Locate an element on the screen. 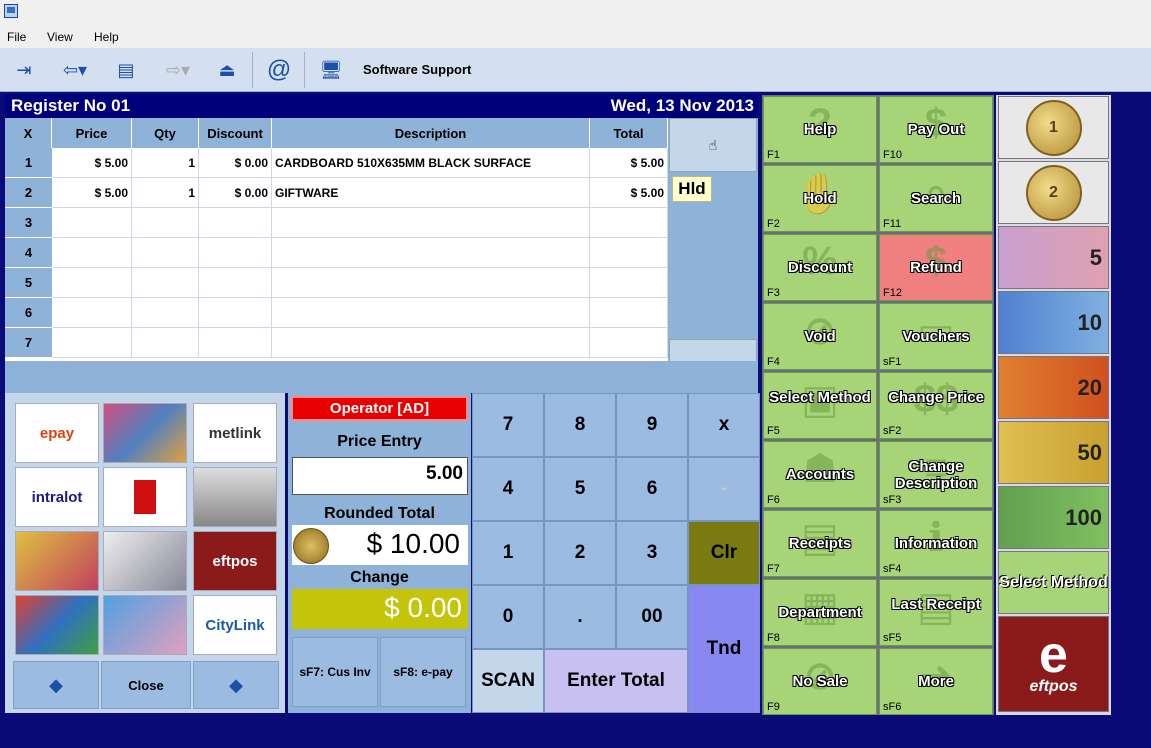 This screenshot has height=748, width=1151. key-multiply: x is located at coordinates (724, 425).